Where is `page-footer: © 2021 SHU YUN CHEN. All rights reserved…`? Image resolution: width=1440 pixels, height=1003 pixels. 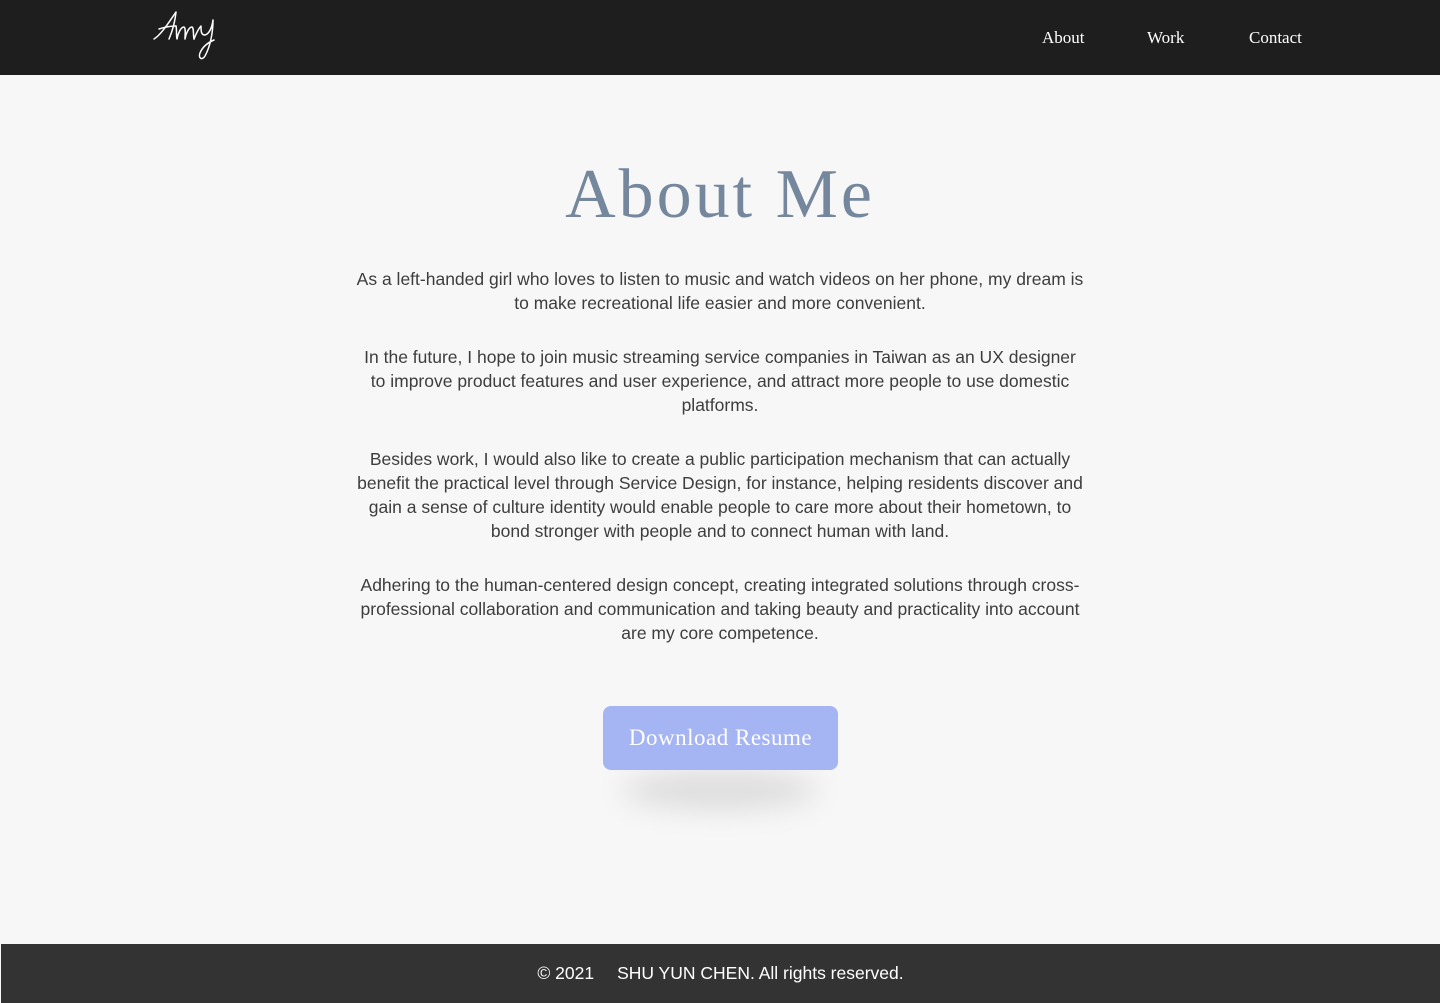 page-footer: © 2021 SHU YUN CHEN. All rights reserved… is located at coordinates (720, 973).